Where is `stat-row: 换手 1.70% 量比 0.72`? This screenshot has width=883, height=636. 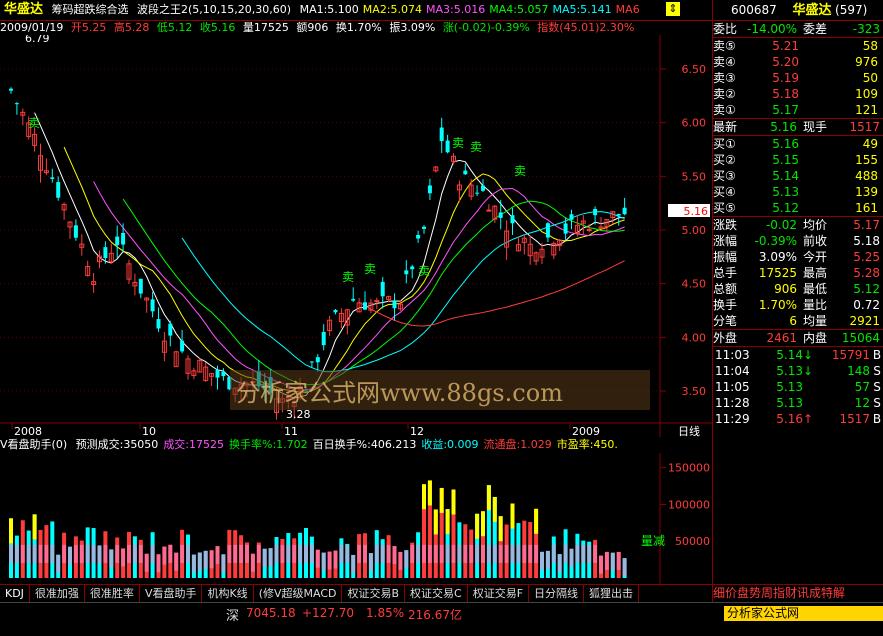 stat-row: 换手 1.70% 量比 0.72 is located at coordinates (798, 305).